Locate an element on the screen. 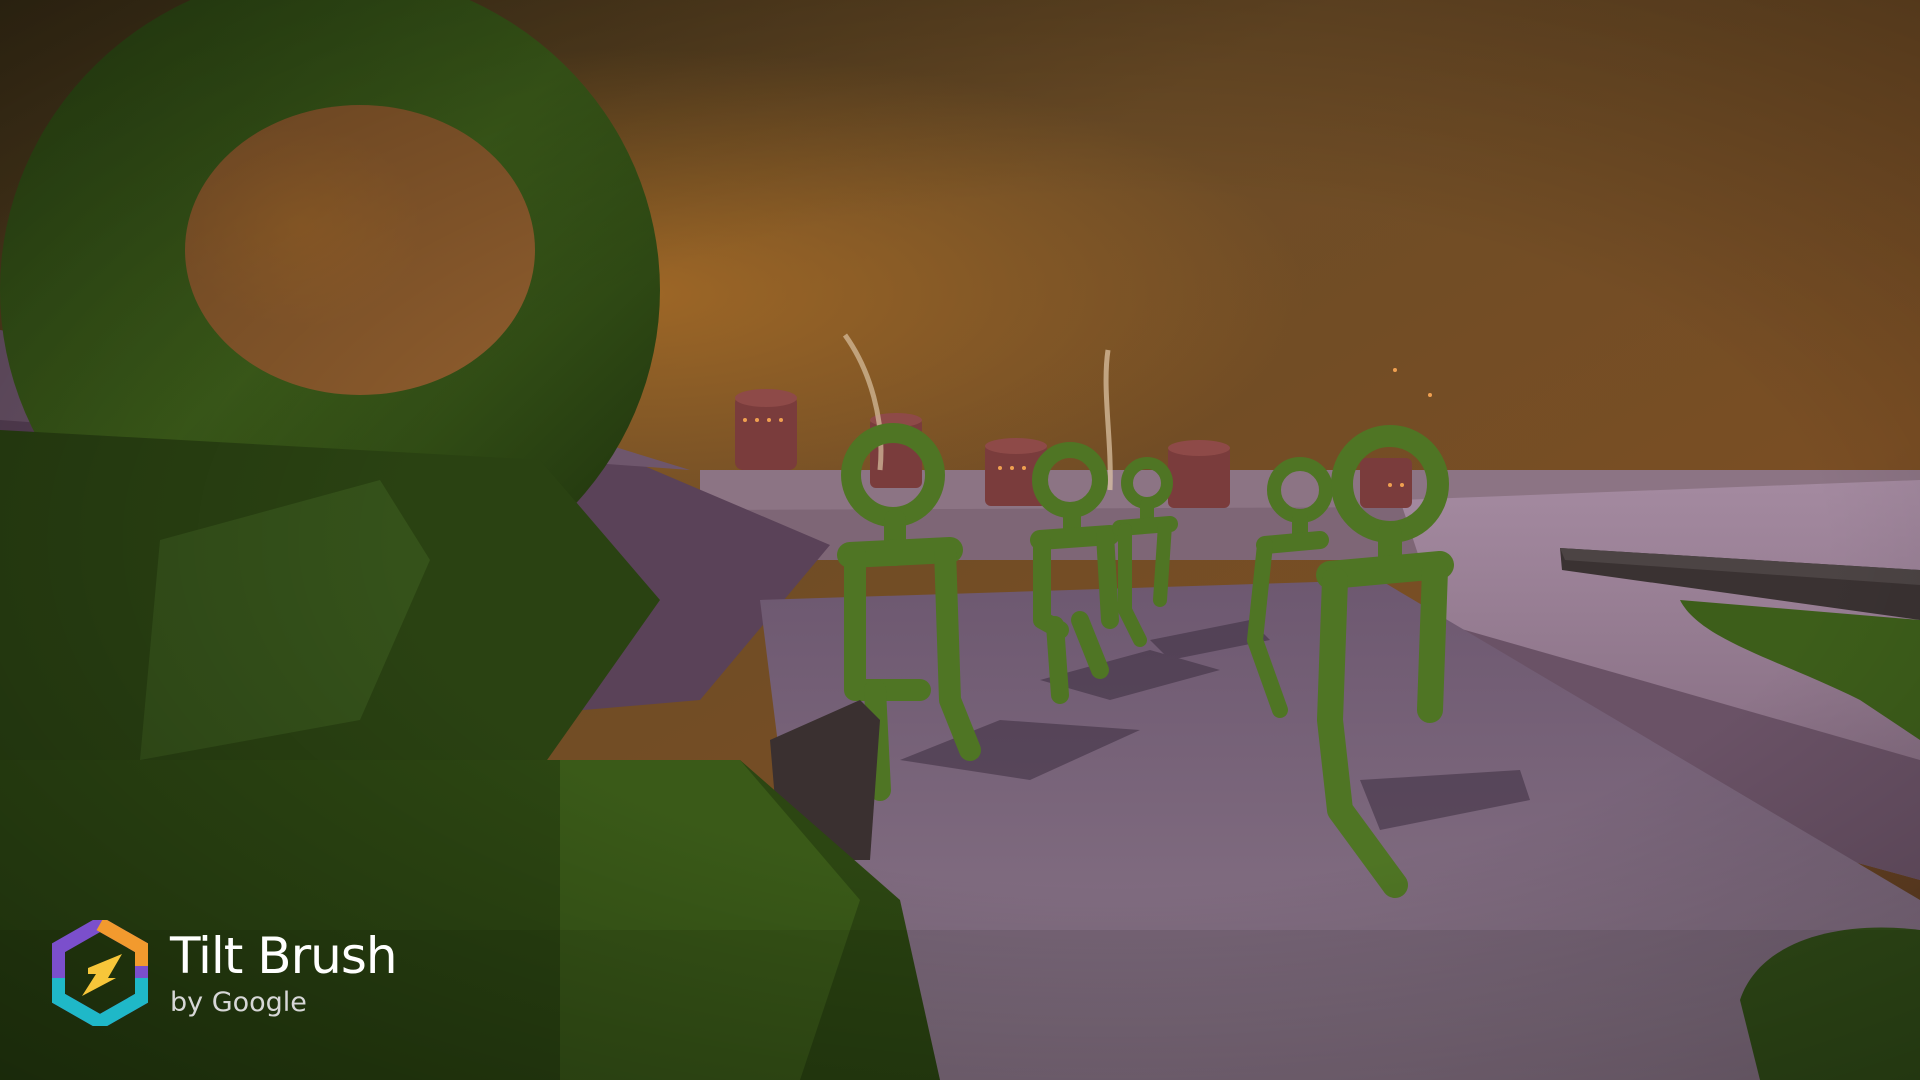 The image size is (1920, 1080). brand-subtitle: by Google is located at coordinates (238, 1002).